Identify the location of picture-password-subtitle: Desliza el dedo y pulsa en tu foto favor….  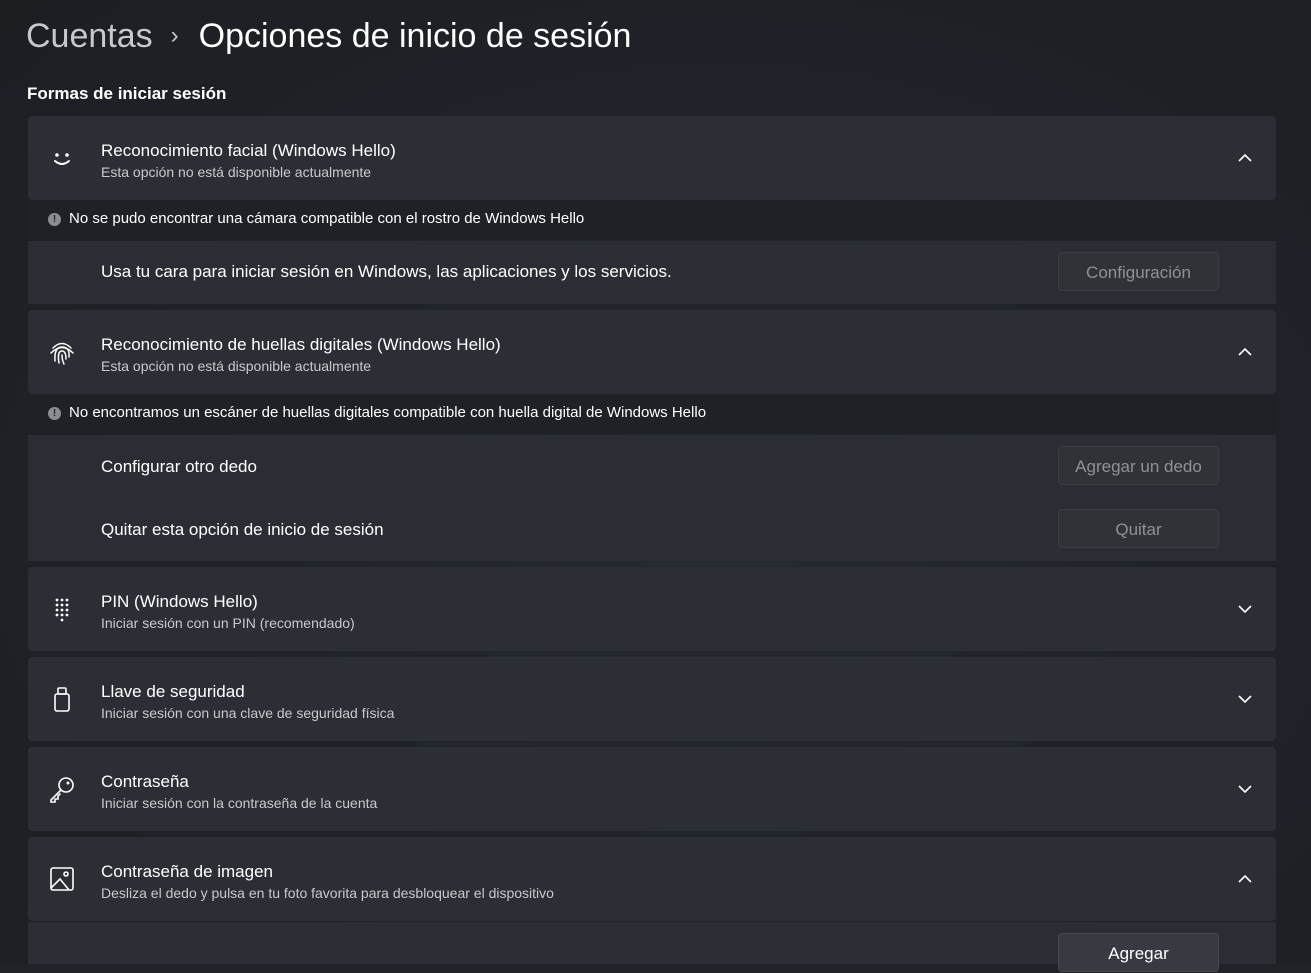
(327, 893).